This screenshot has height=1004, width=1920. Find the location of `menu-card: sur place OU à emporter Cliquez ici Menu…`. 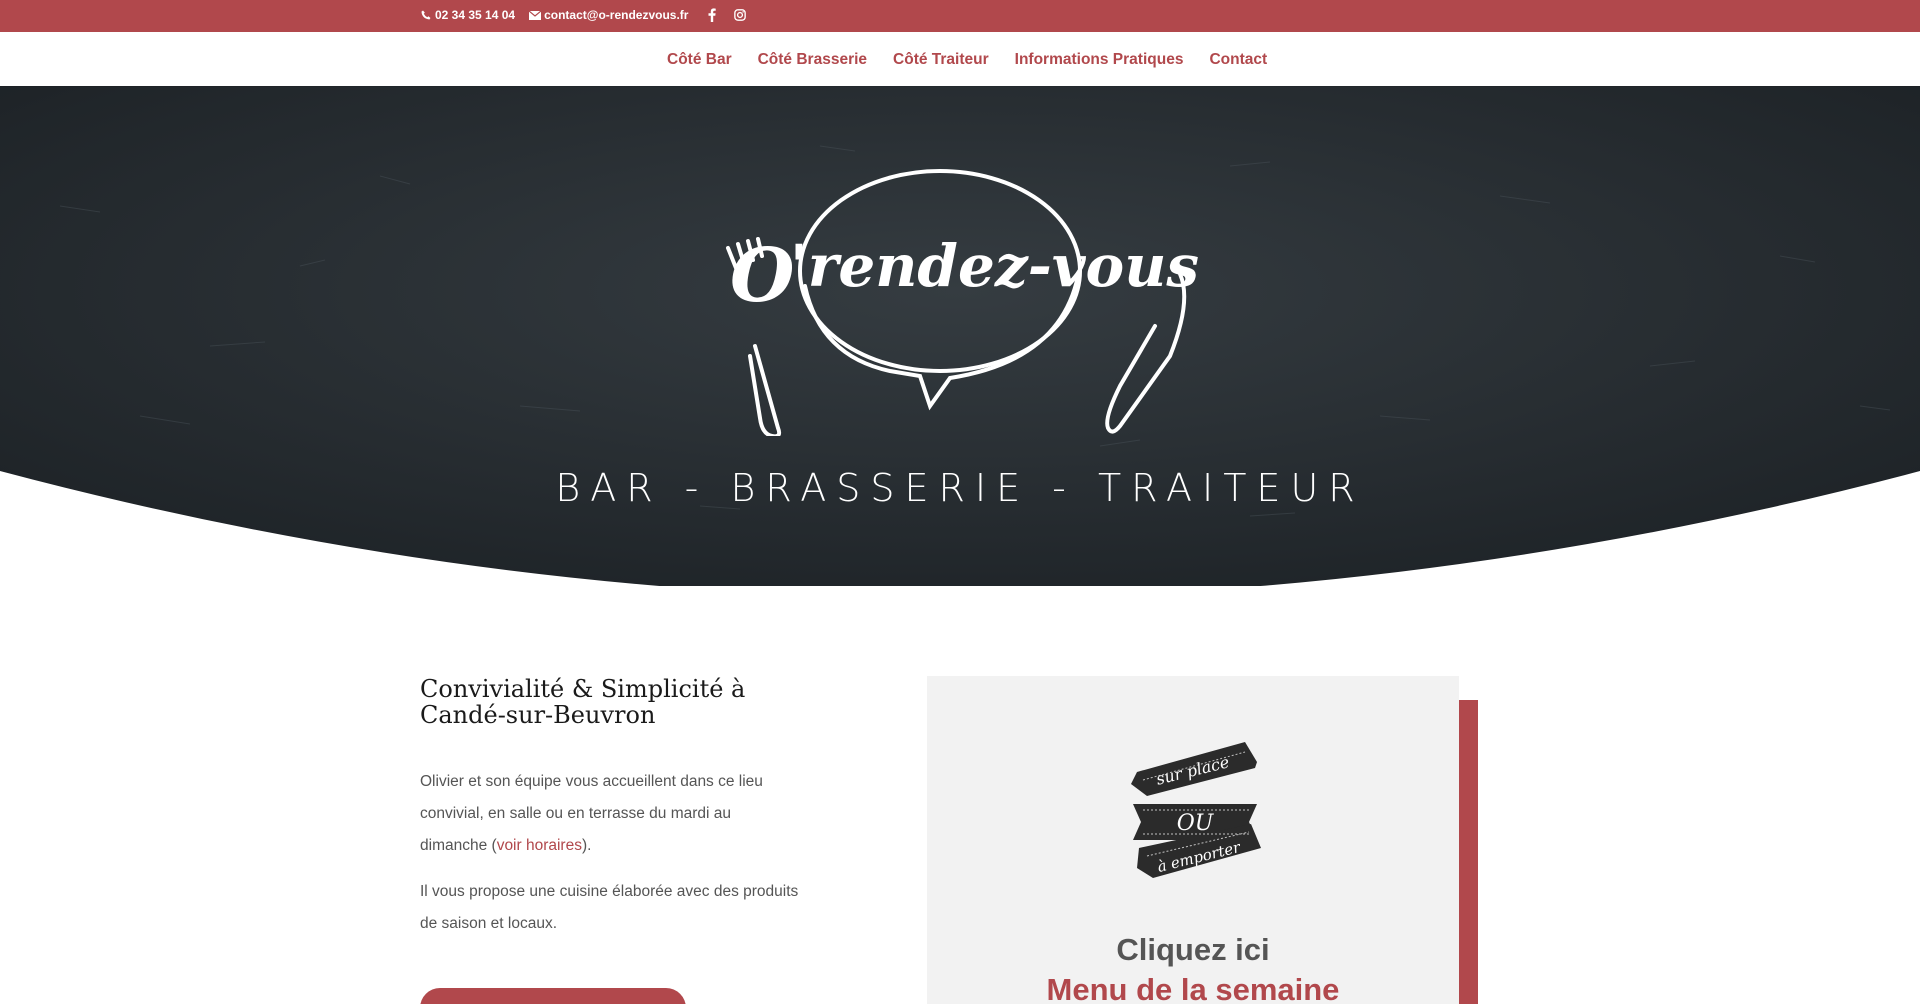

menu-card: sur place OU à emporter Cliquez ici Menu… is located at coordinates (1193, 840).